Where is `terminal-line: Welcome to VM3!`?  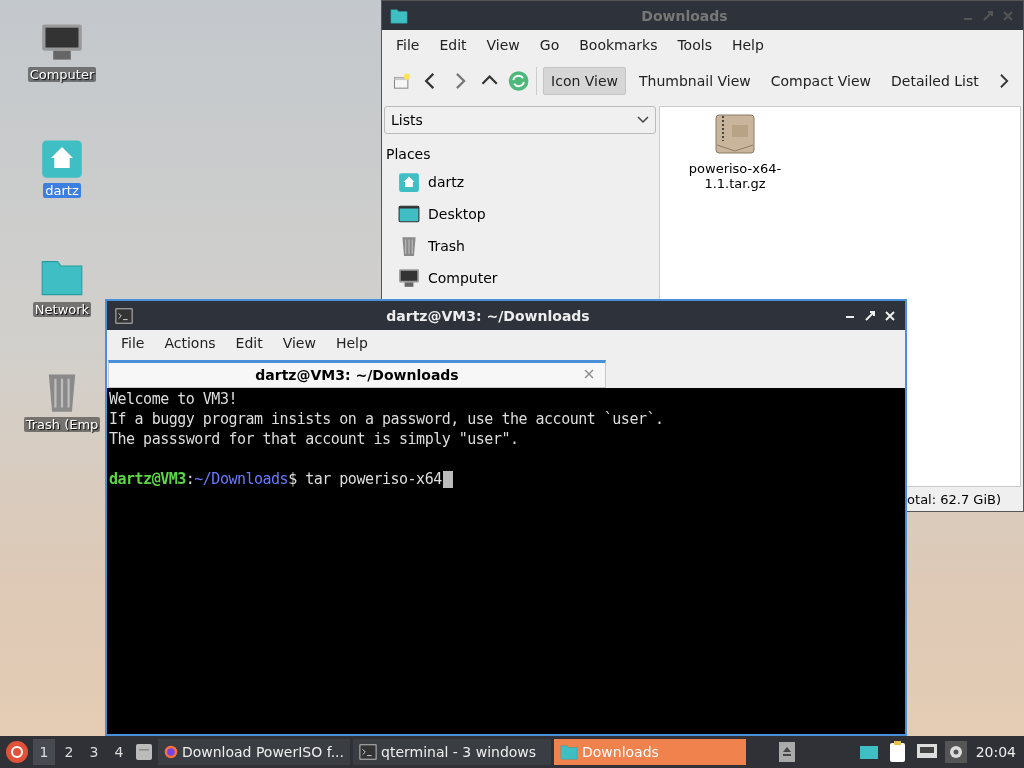 terminal-line: Welcome to VM3! is located at coordinates (173, 399).